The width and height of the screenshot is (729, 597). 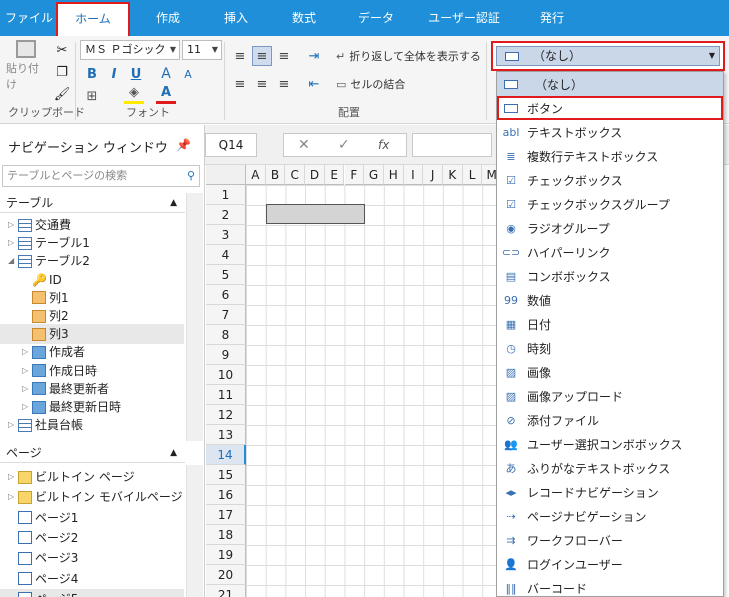 What do you see at coordinates (226, 215) in the screenshot?
I see `row-header: 2` at bounding box center [226, 215].